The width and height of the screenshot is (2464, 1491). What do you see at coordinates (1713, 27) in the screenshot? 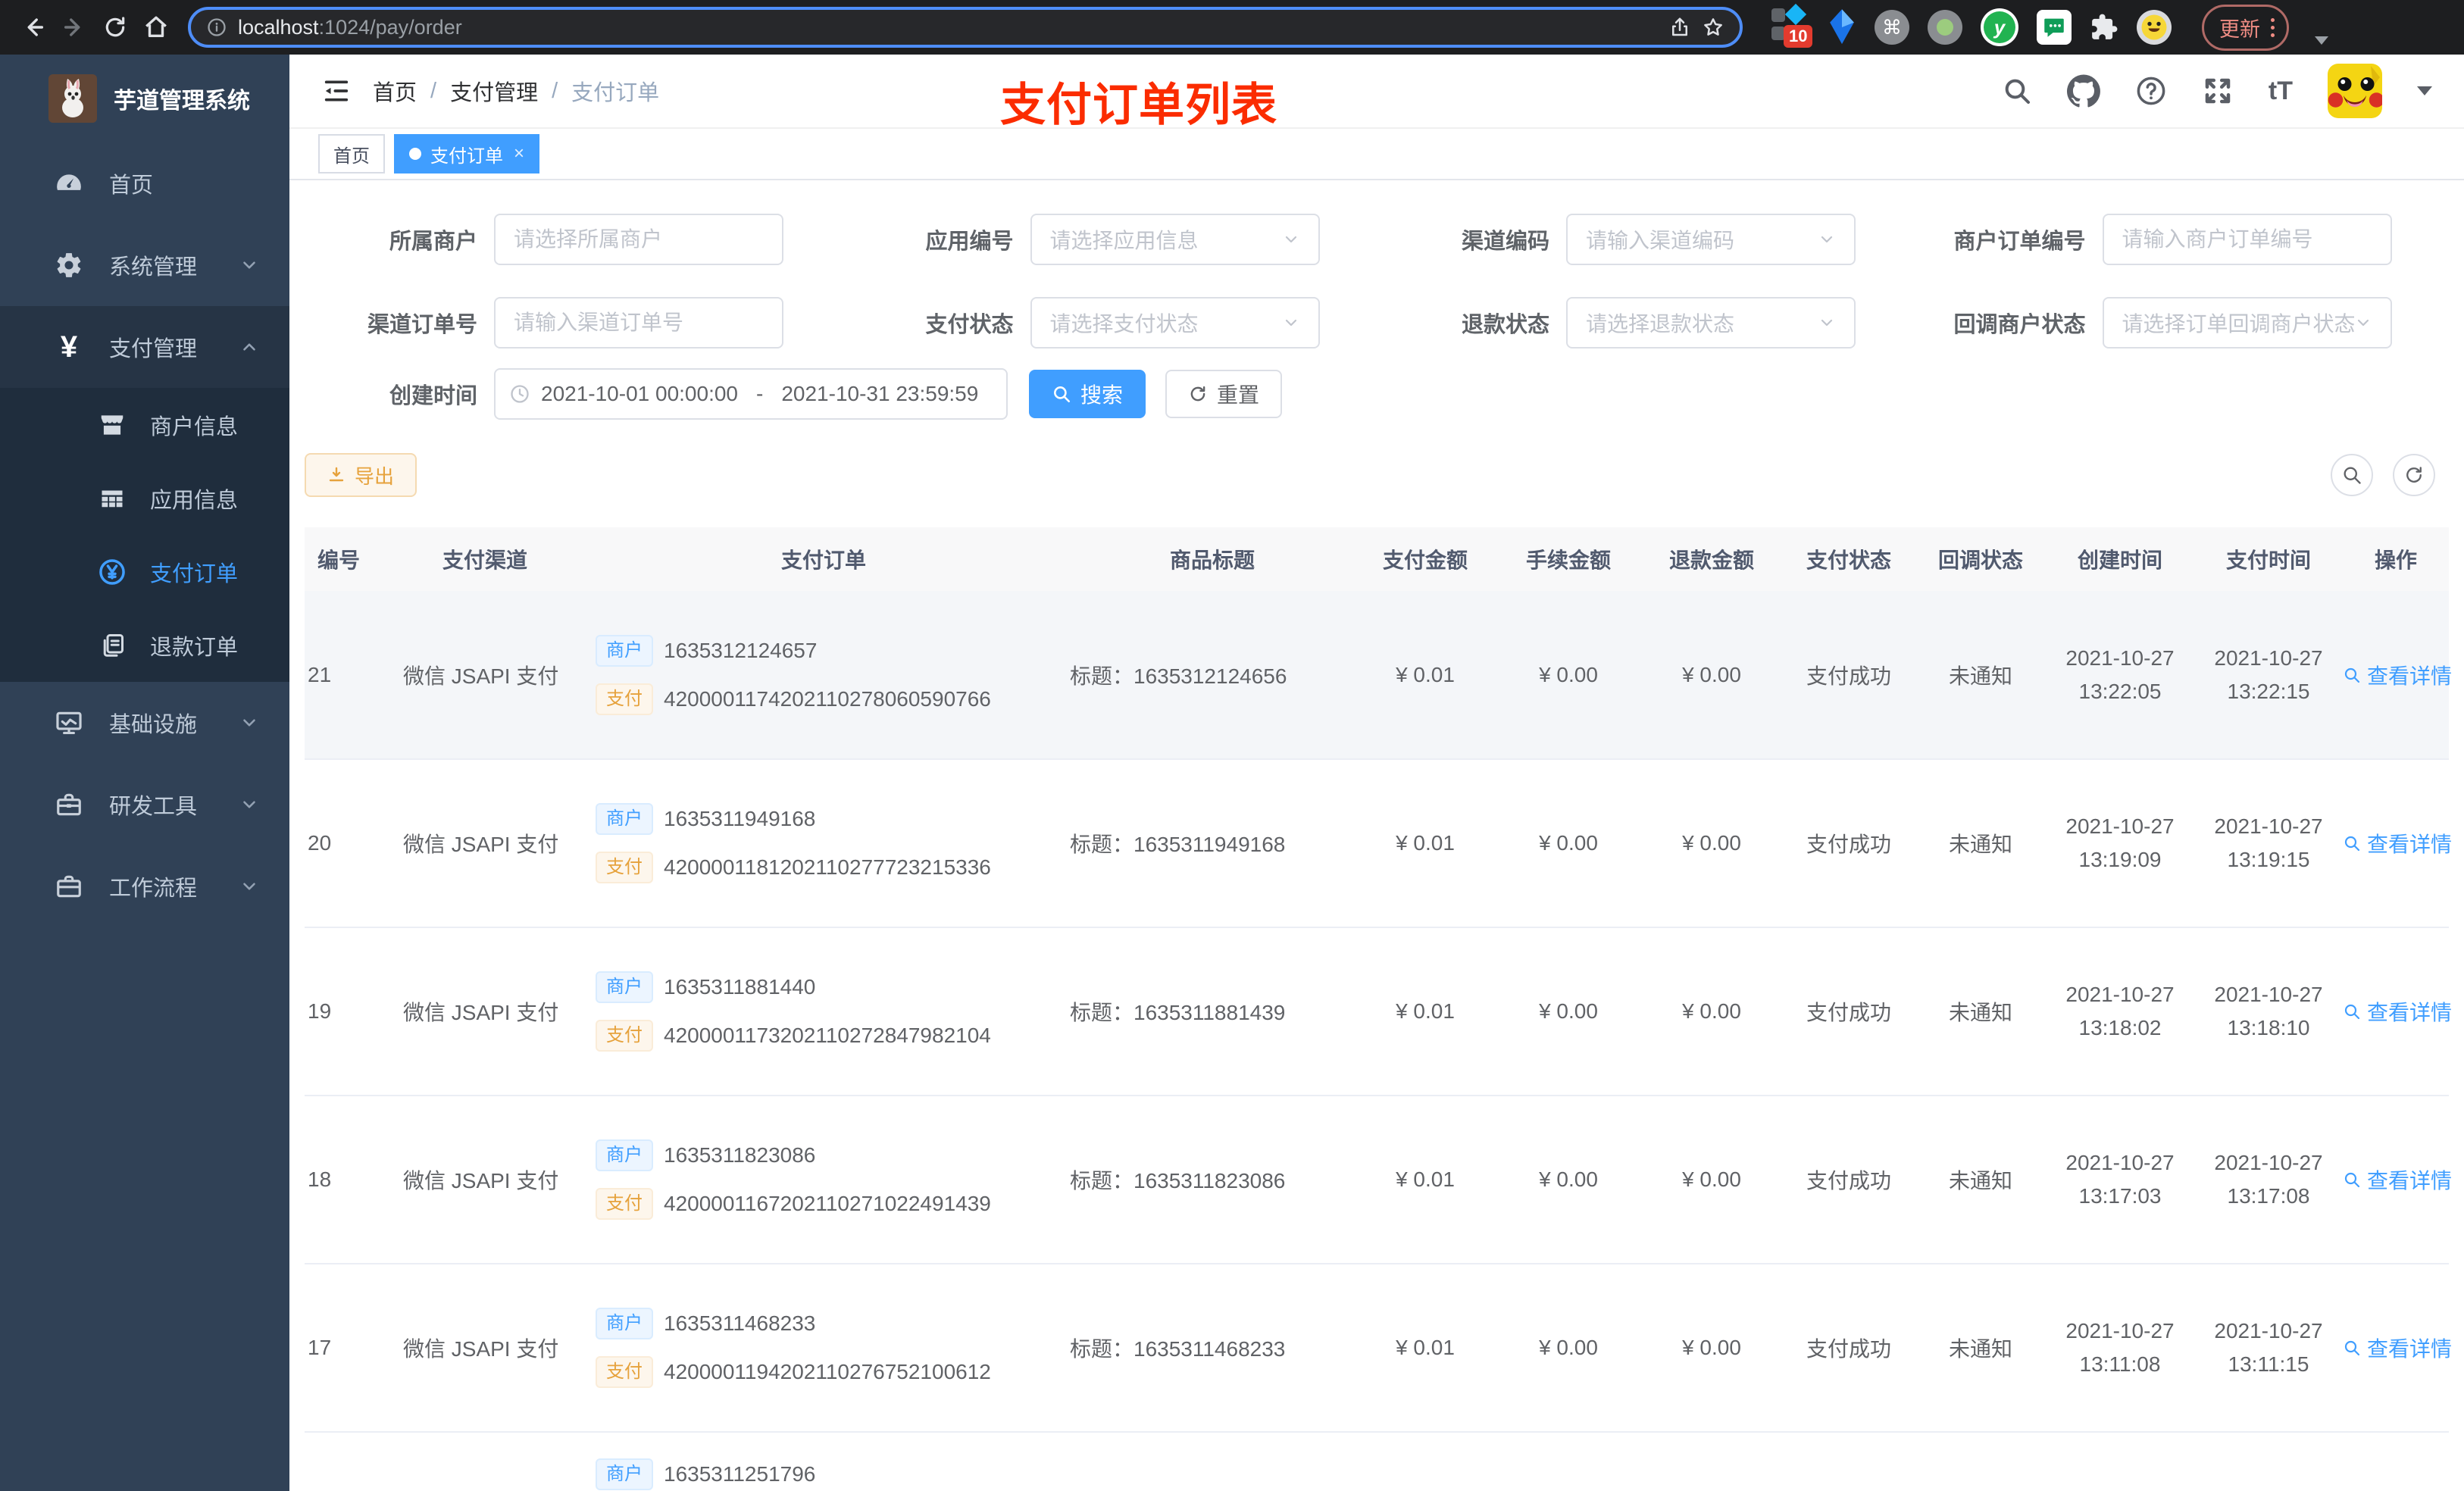
I see `bookmark-star-icon` at bounding box center [1713, 27].